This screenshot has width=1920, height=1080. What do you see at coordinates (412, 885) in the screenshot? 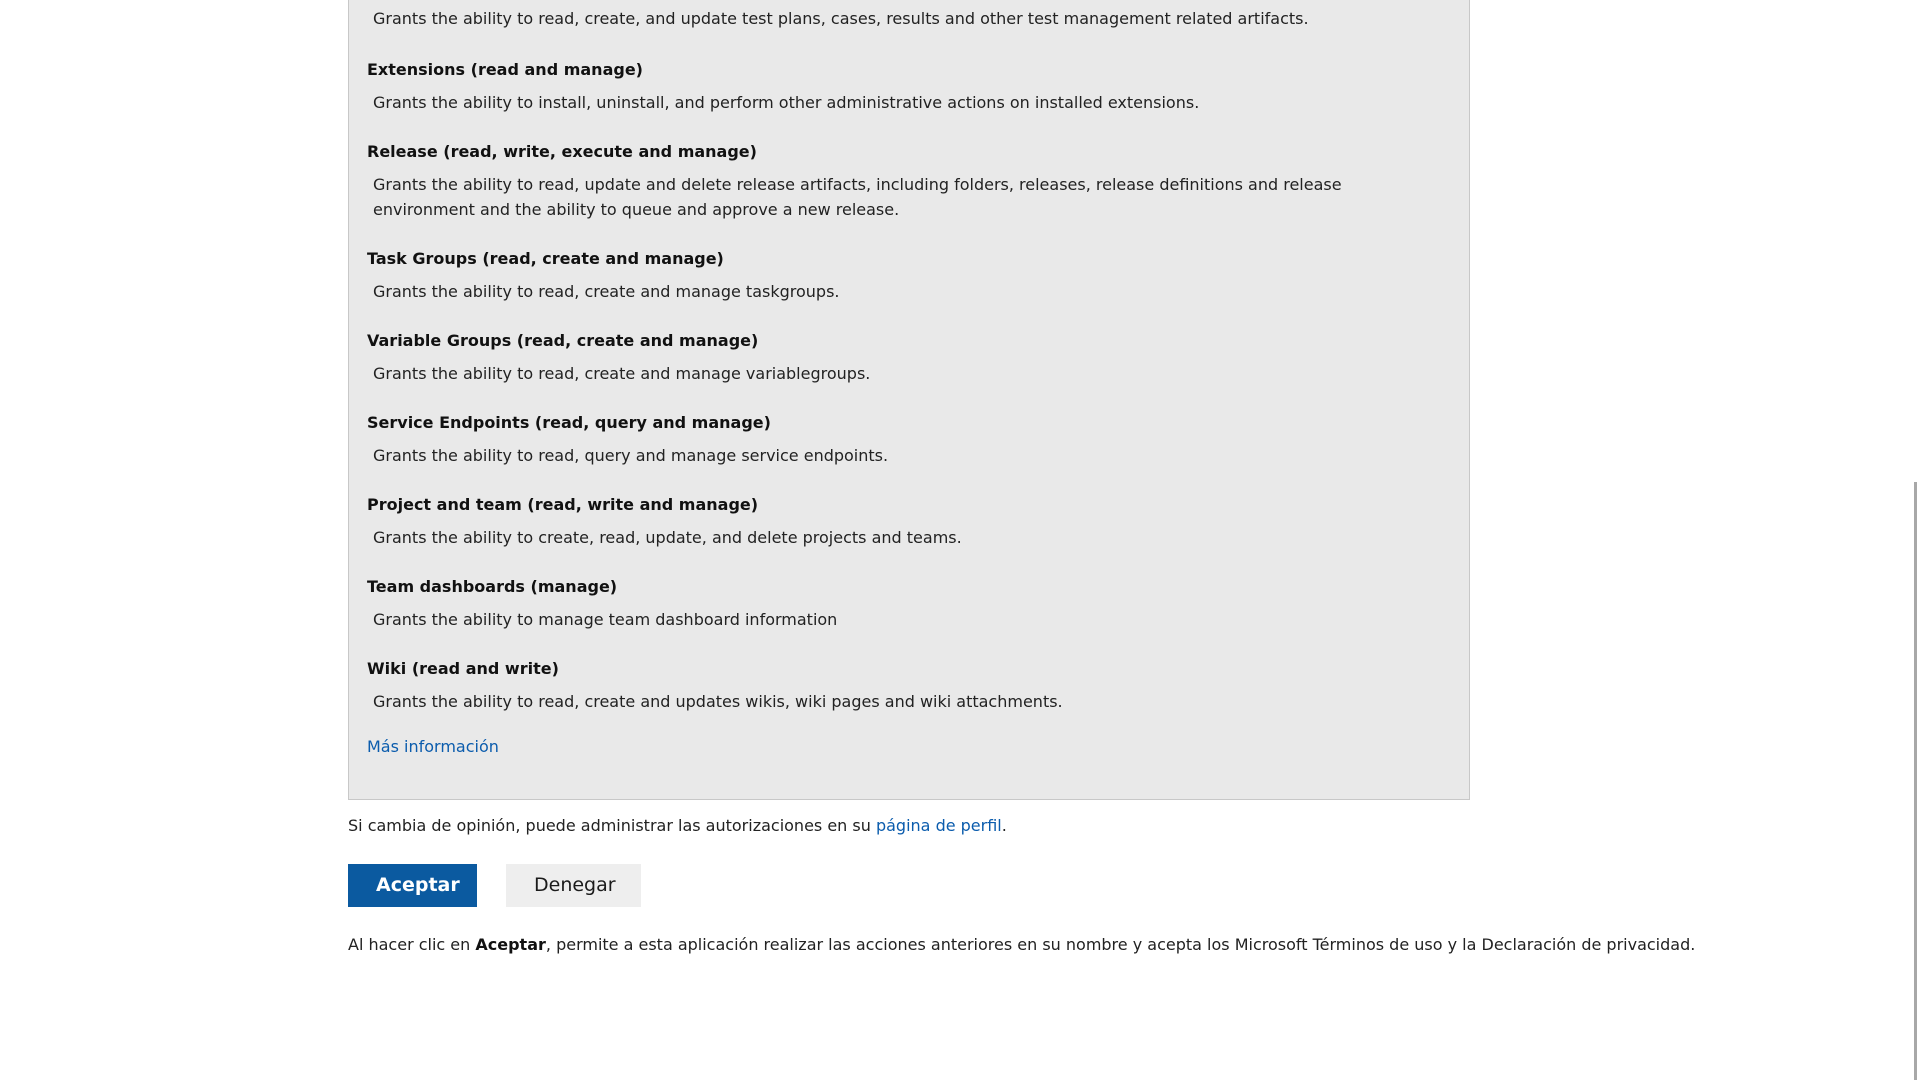
I see `accept-button: Aceptar` at bounding box center [412, 885].